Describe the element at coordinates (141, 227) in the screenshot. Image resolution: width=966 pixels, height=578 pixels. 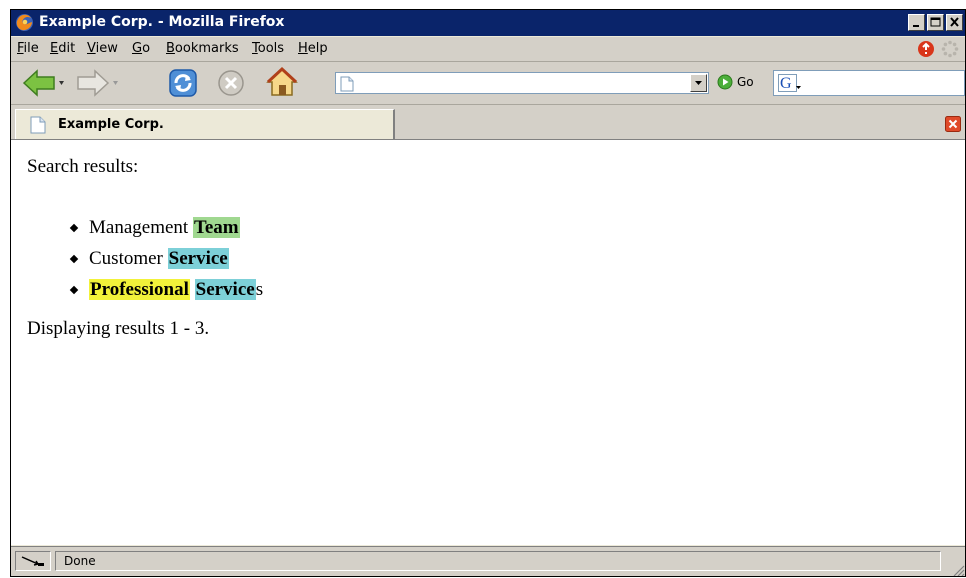
I see `result-text: Management` at that location.